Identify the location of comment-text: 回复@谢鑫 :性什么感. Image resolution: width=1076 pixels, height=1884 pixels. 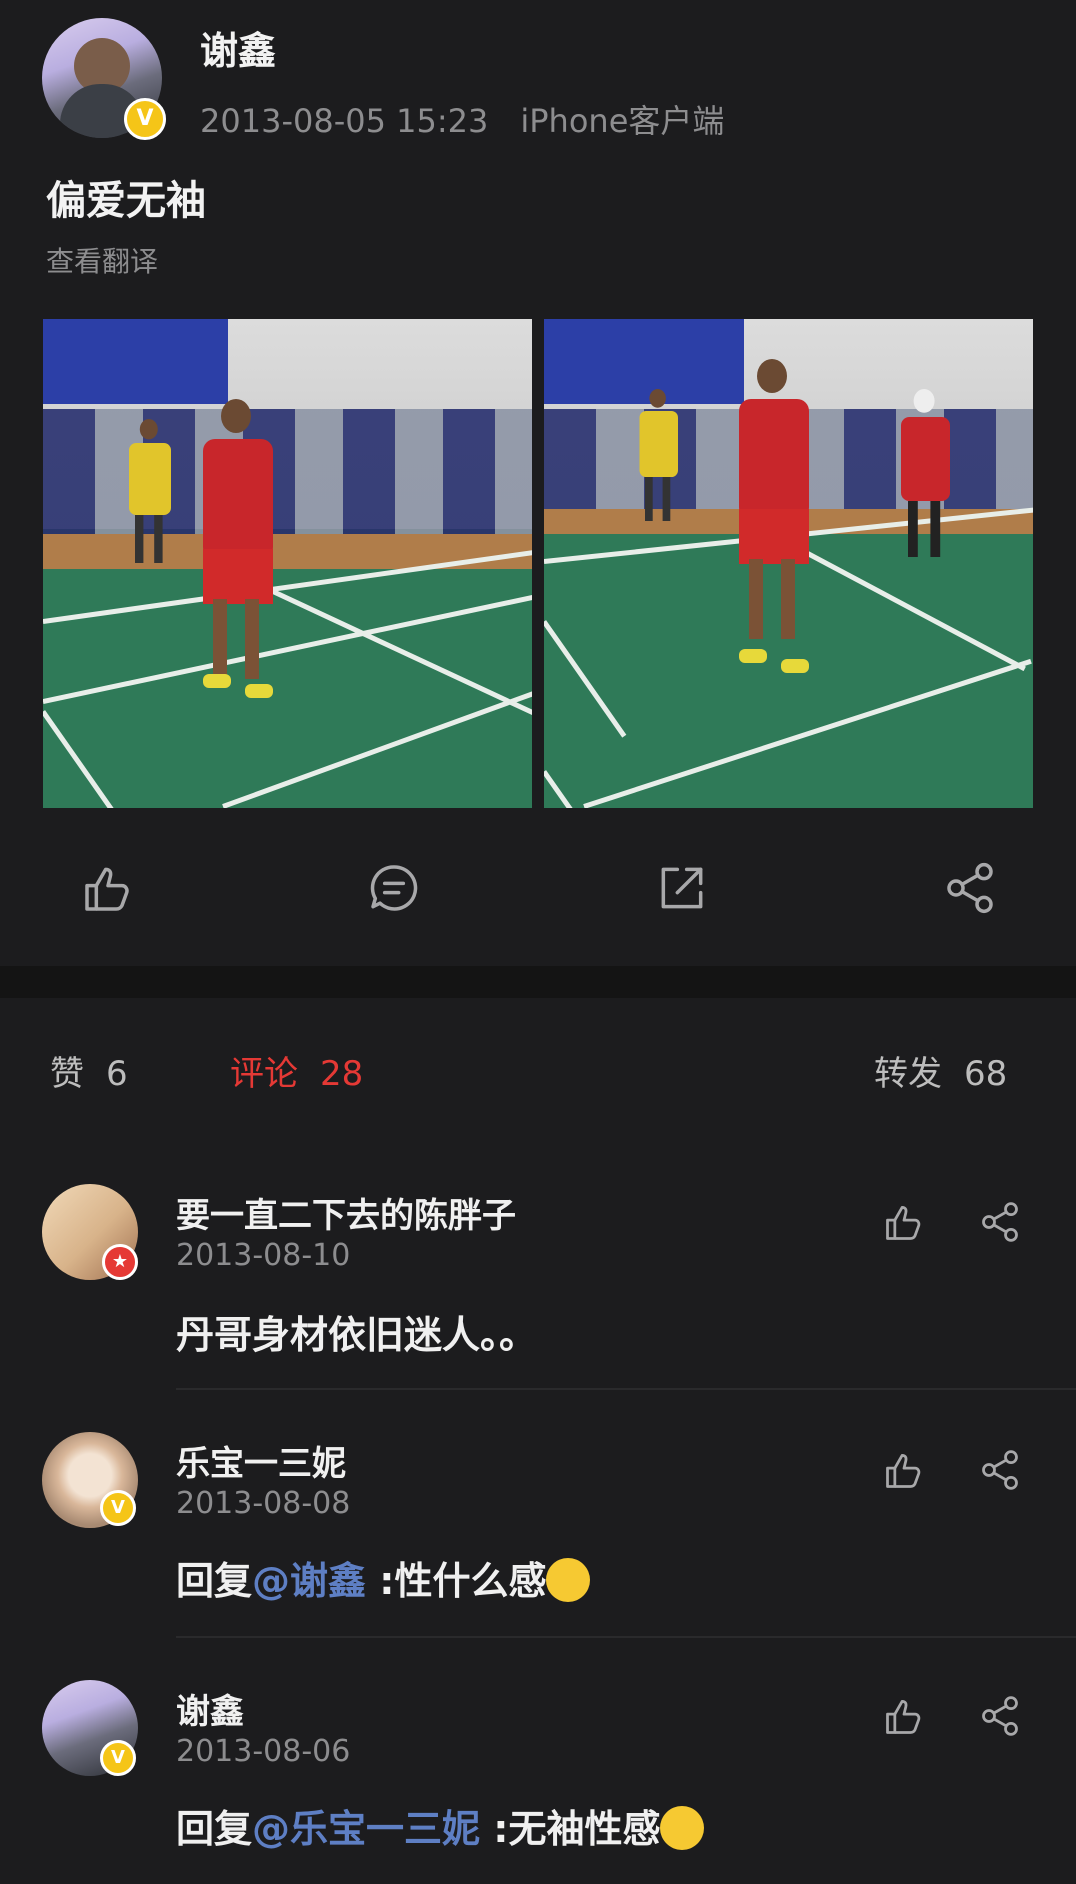
(383, 1578).